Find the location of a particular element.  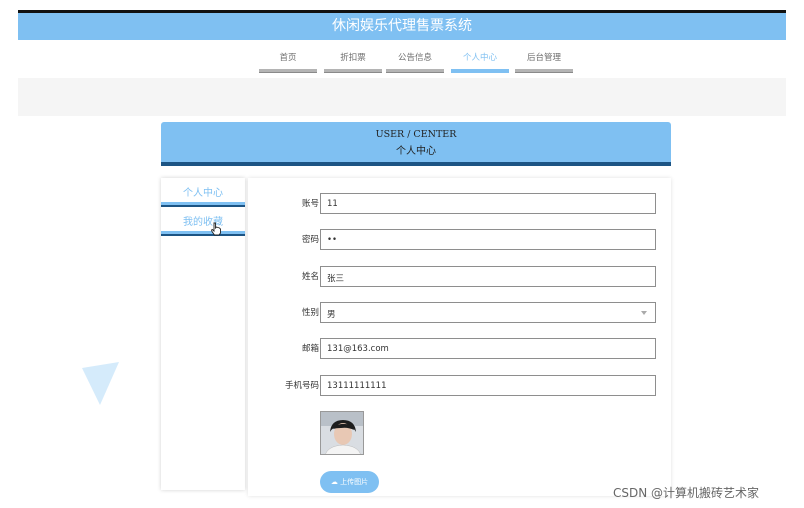

banner-title-zh: 个人中心 is located at coordinates (416, 151).